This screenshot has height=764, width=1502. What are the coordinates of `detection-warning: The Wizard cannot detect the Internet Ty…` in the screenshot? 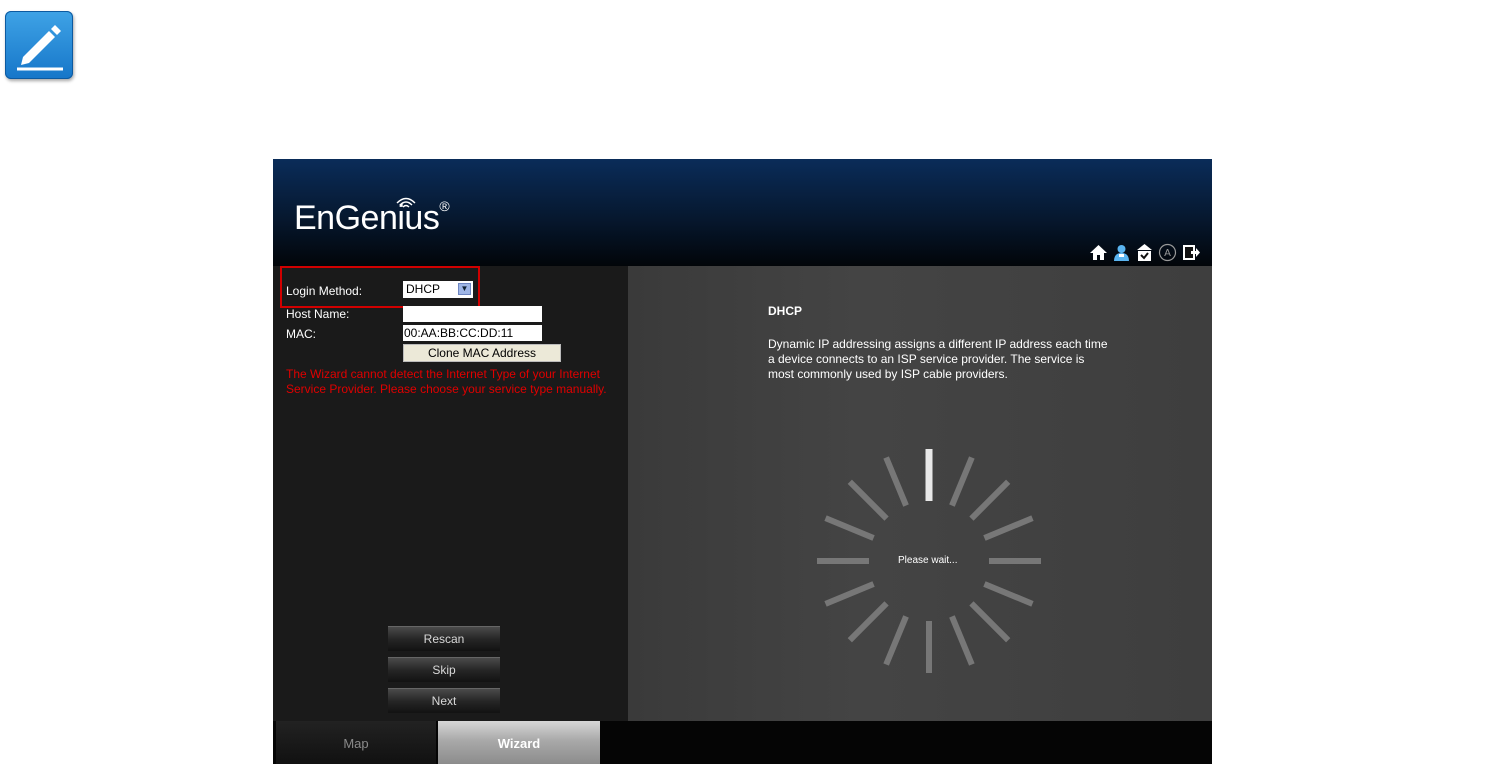 It's located at (446, 381).